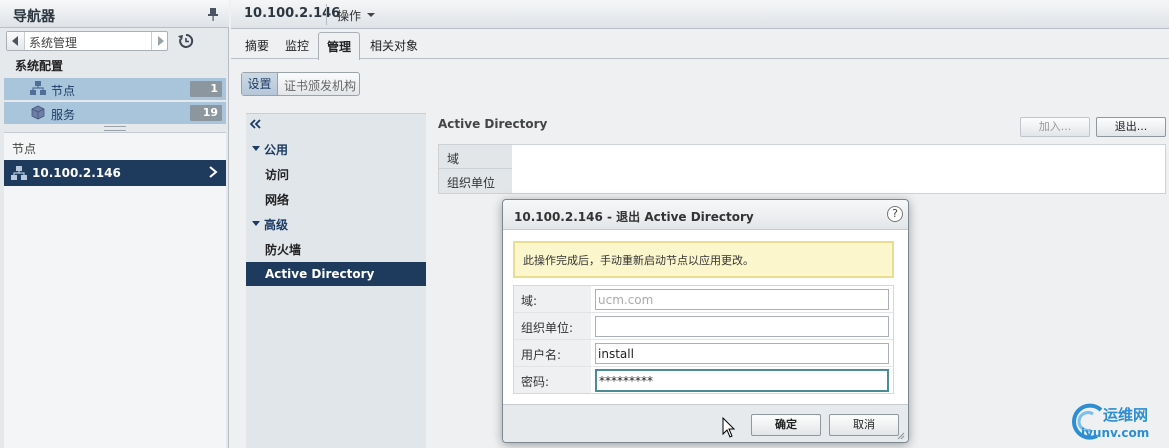 This screenshot has width=1169, height=448. I want to click on form-row: 组织单位:, so click(703, 326).